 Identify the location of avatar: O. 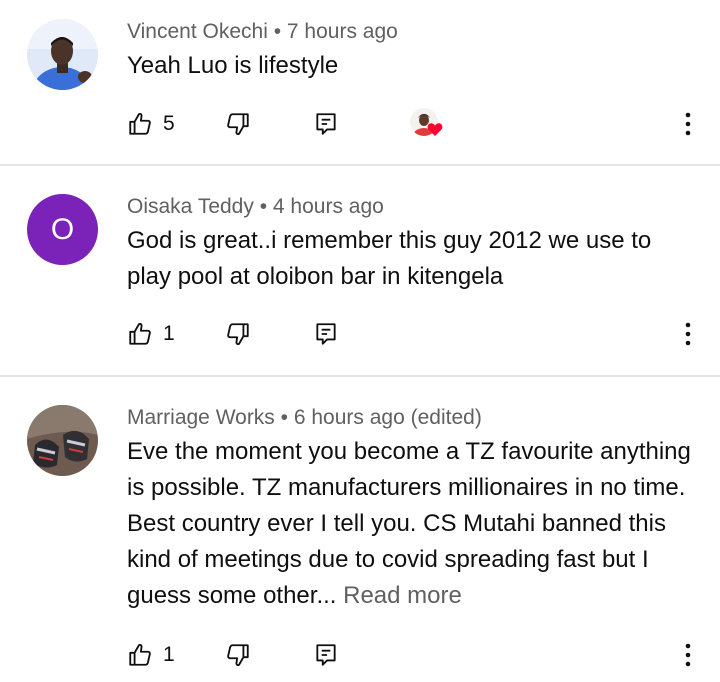
(62, 229).